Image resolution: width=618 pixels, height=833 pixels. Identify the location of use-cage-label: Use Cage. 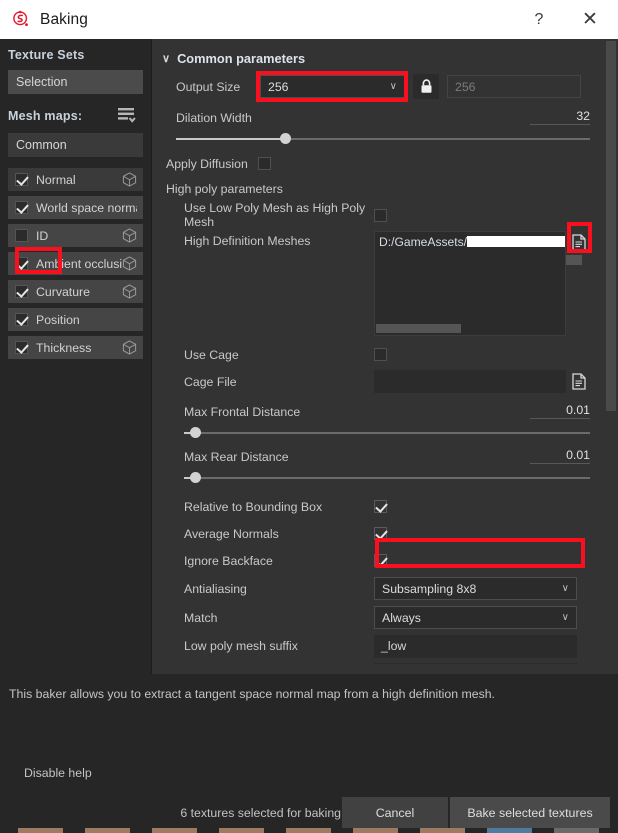
(211, 354).